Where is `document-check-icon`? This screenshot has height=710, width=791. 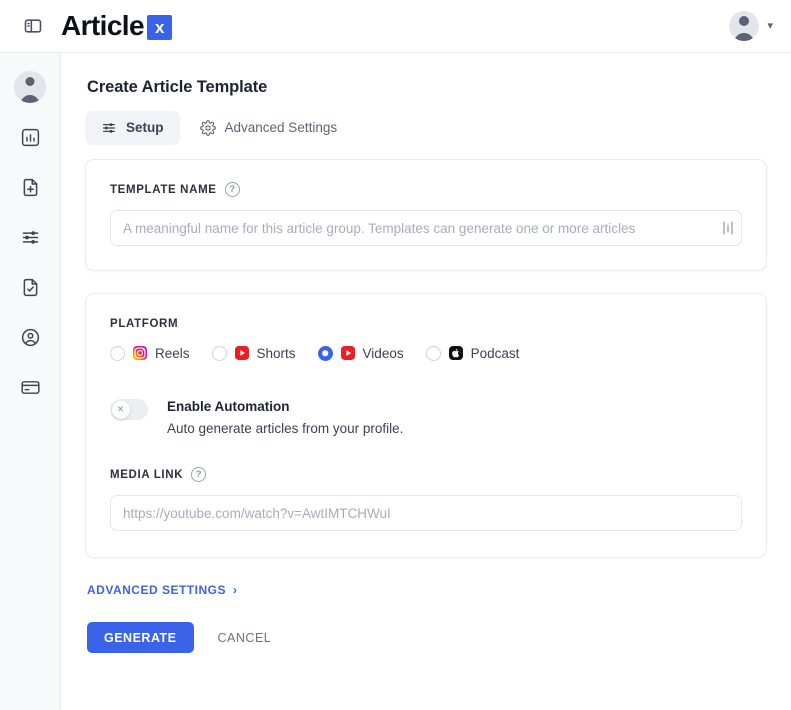 document-check-icon is located at coordinates (30, 287).